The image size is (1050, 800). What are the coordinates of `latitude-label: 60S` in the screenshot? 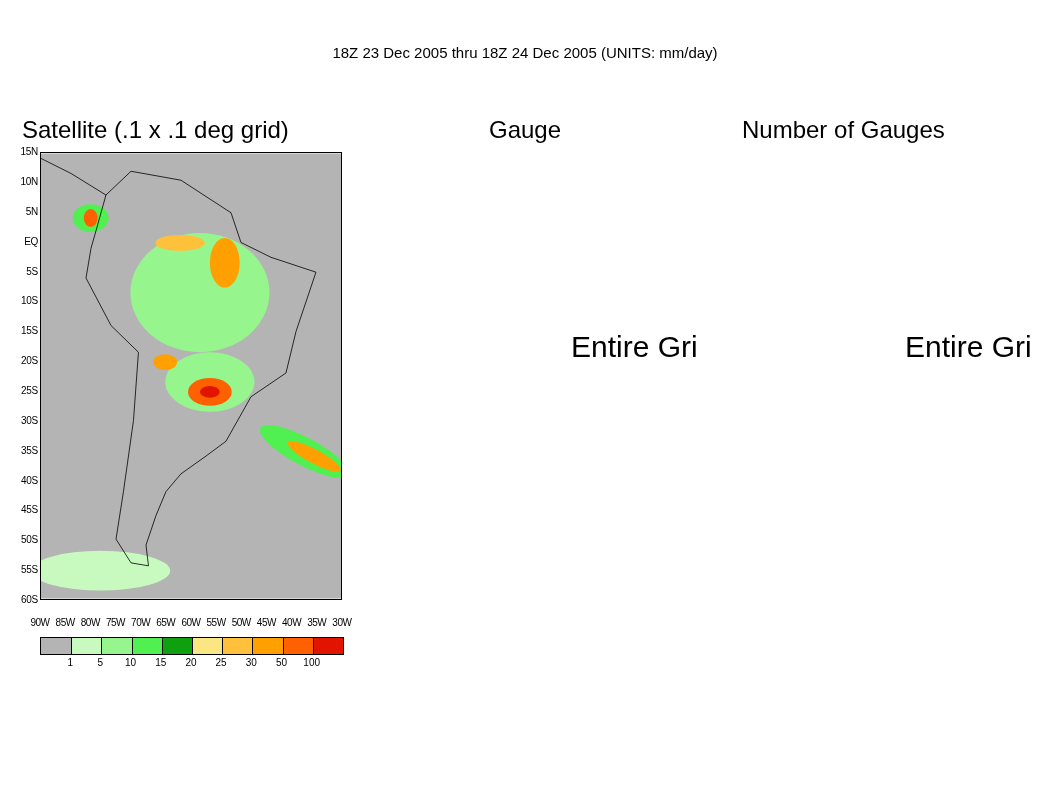 It's located at (29, 599).